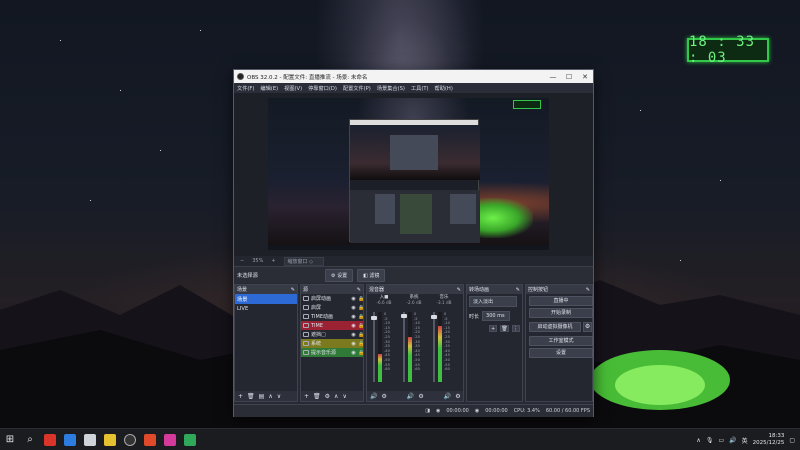 Image resolution: width=800 pixels, height=450 pixels. Describe the element at coordinates (585, 76) in the screenshot. I see `close-button: ✕` at that location.